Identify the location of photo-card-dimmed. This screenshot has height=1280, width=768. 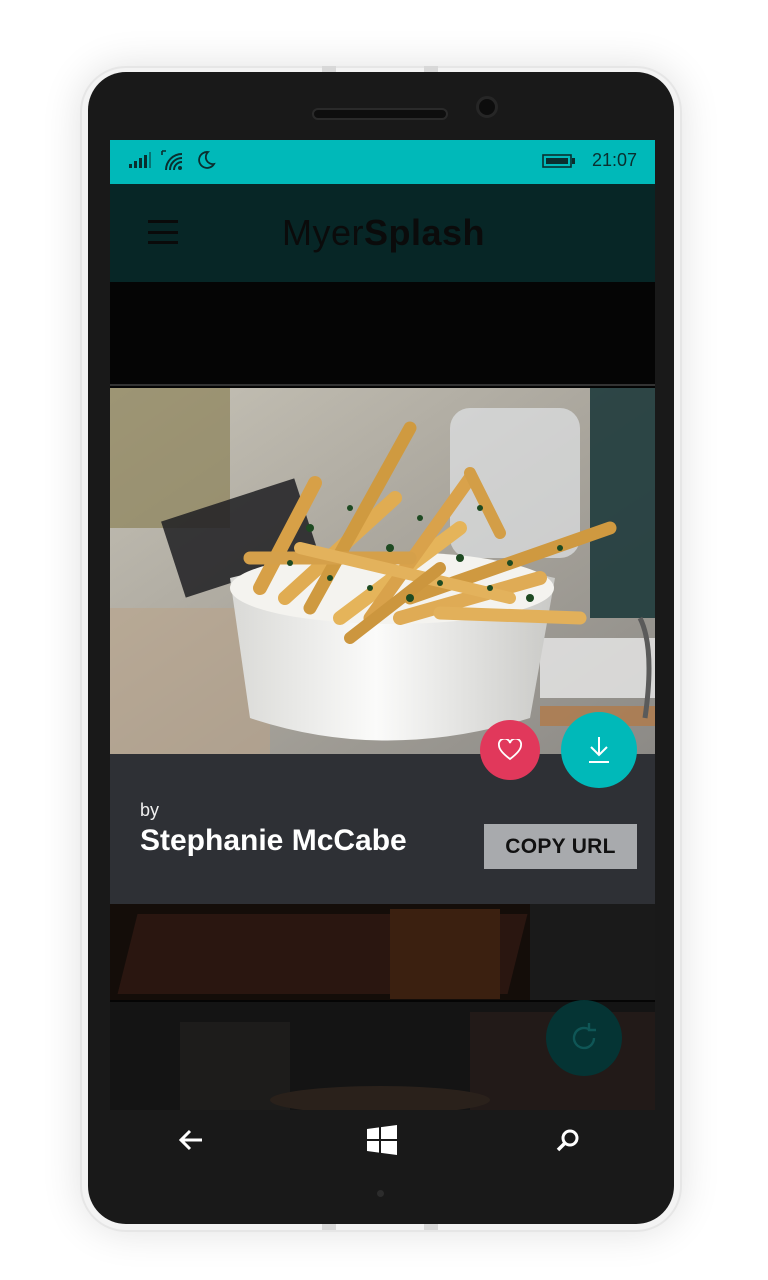
(382, 952).